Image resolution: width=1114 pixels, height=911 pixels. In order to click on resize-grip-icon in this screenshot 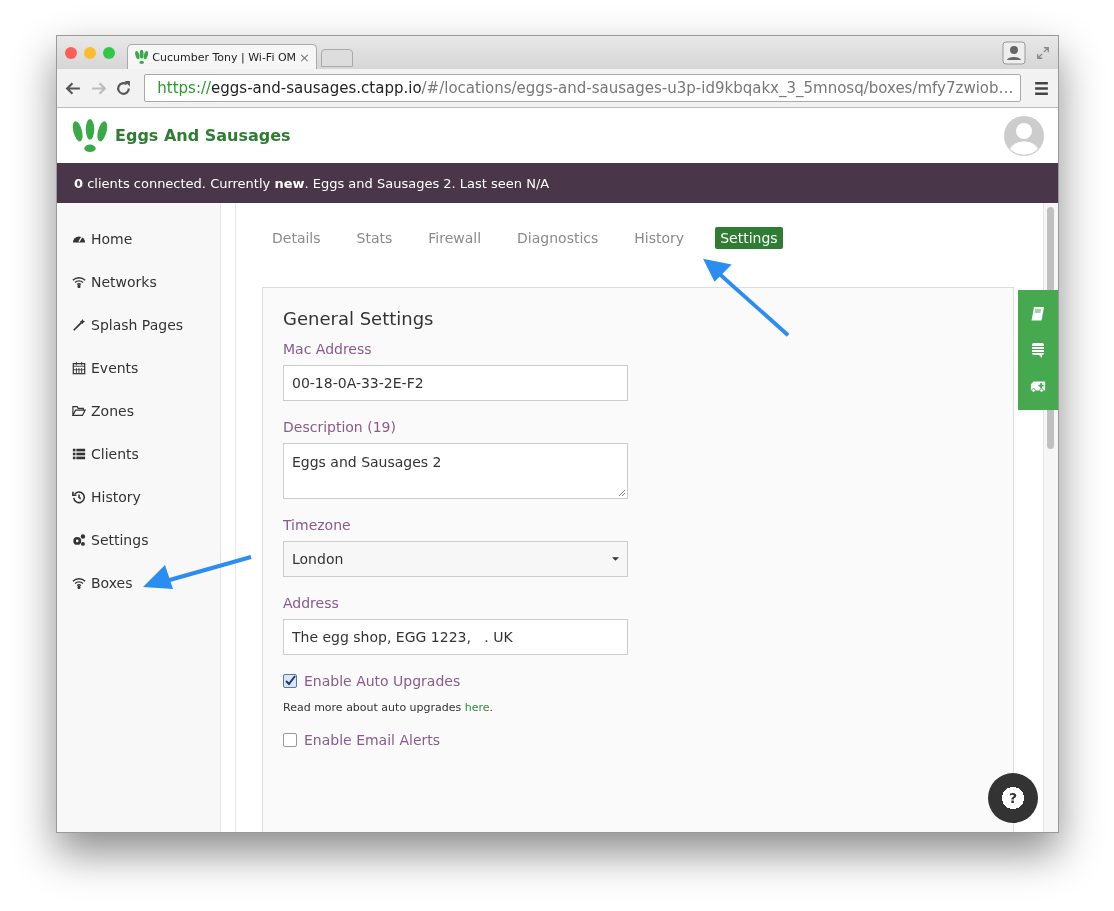, I will do `click(622, 493)`.